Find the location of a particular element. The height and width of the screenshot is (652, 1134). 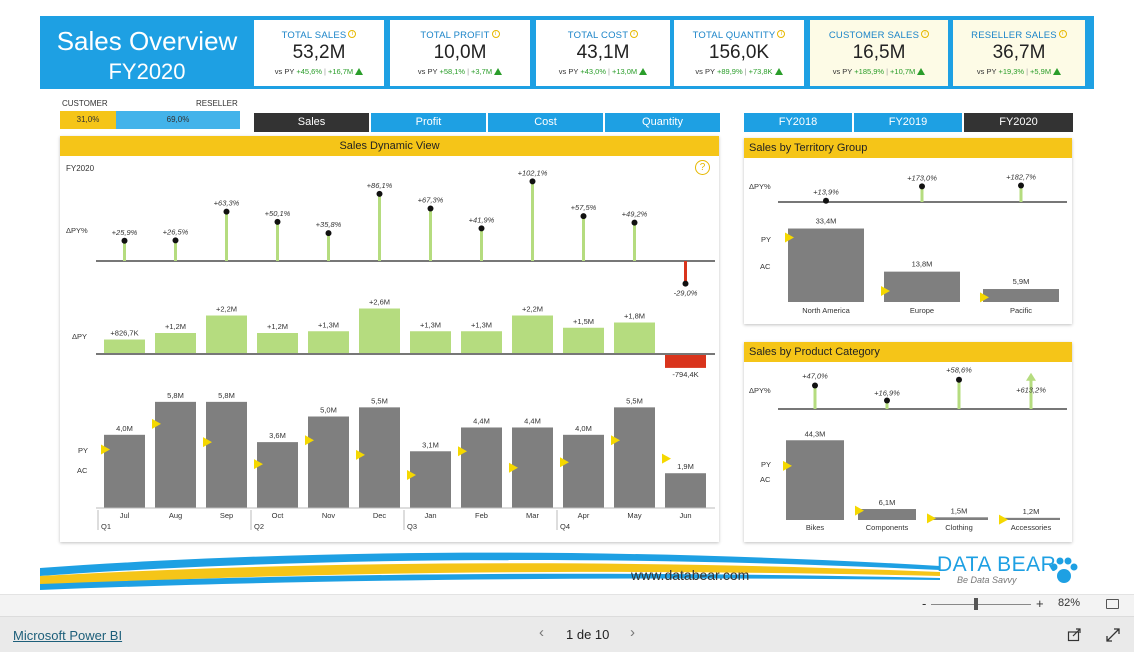

measure-tab-quantity: Quantity is located at coordinates (662, 122).